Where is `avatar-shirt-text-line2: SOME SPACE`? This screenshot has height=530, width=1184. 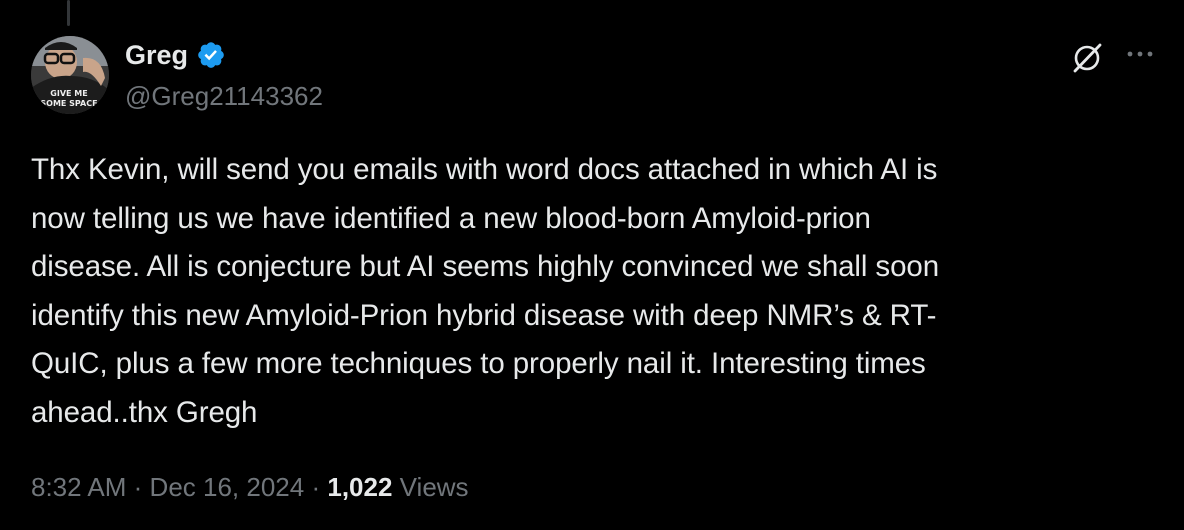
avatar-shirt-text-line2: SOME SPACE is located at coordinates (68, 103).